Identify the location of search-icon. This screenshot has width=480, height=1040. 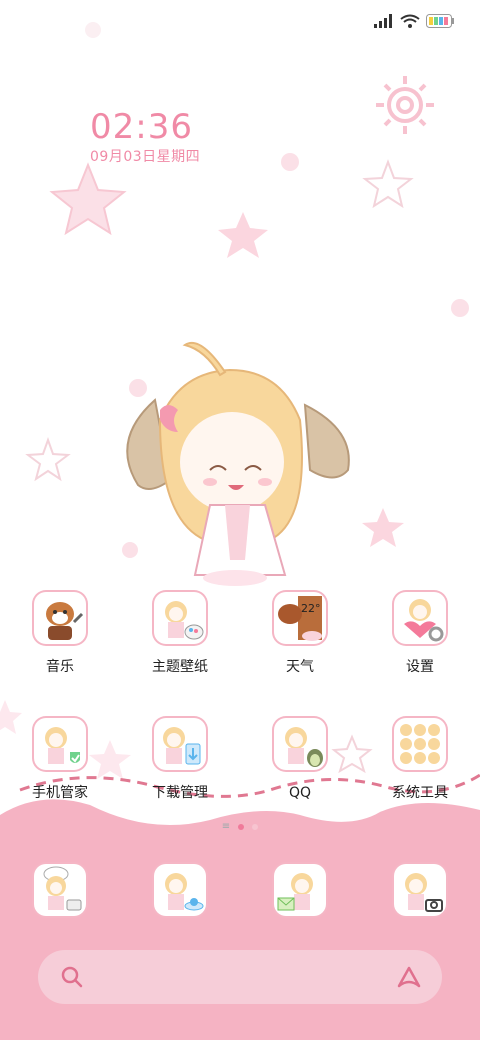
(72, 977).